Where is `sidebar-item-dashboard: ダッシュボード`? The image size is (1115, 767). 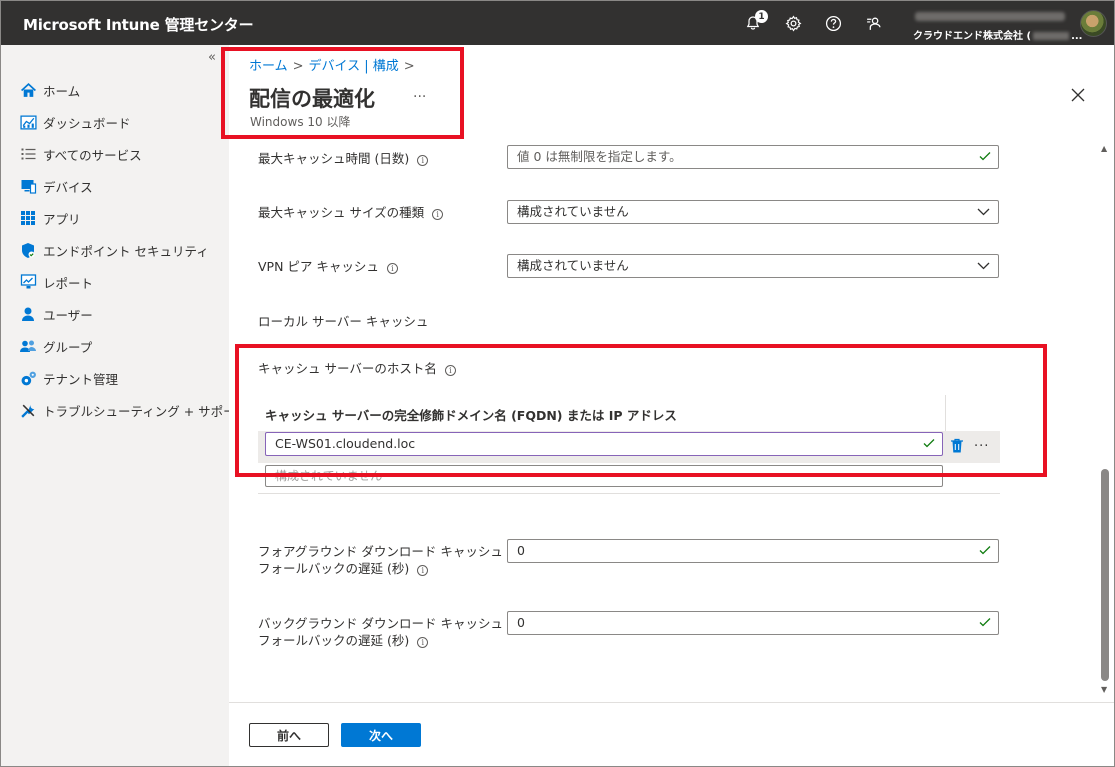 sidebar-item-dashboard: ダッシュボード is located at coordinates (75, 122).